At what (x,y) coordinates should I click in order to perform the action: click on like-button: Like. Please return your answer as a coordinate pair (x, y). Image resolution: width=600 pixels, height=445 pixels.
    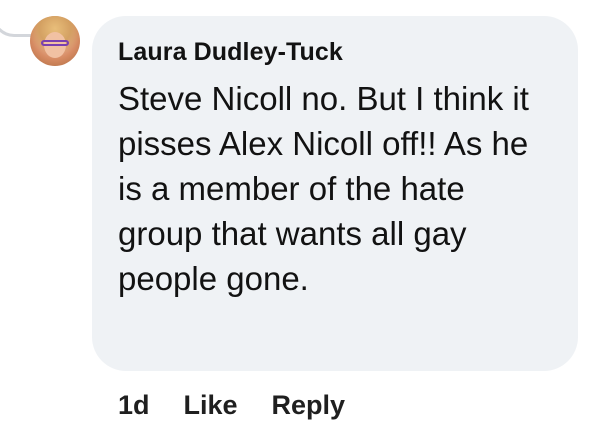
    Looking at the image, I should click on (211, 405).